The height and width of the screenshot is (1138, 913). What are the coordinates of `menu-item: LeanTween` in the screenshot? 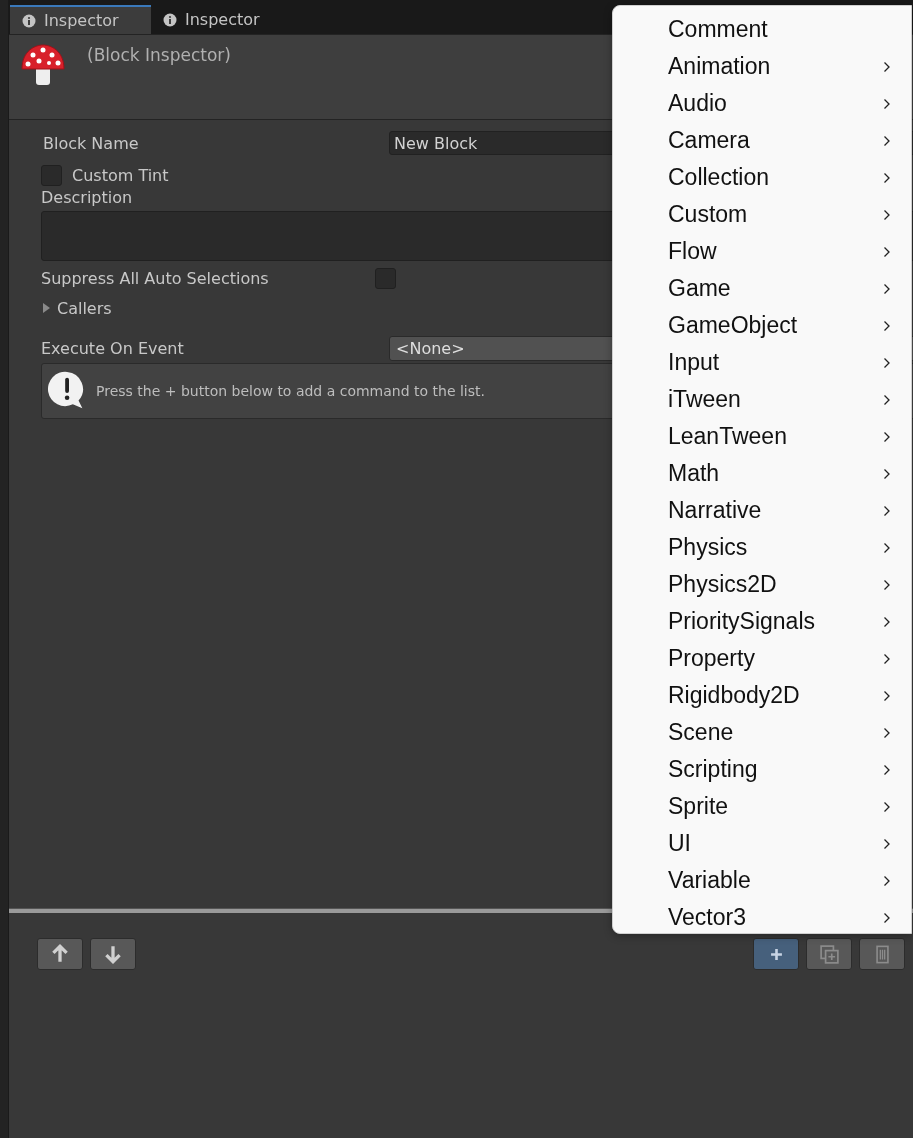 It's located at (762, 436).